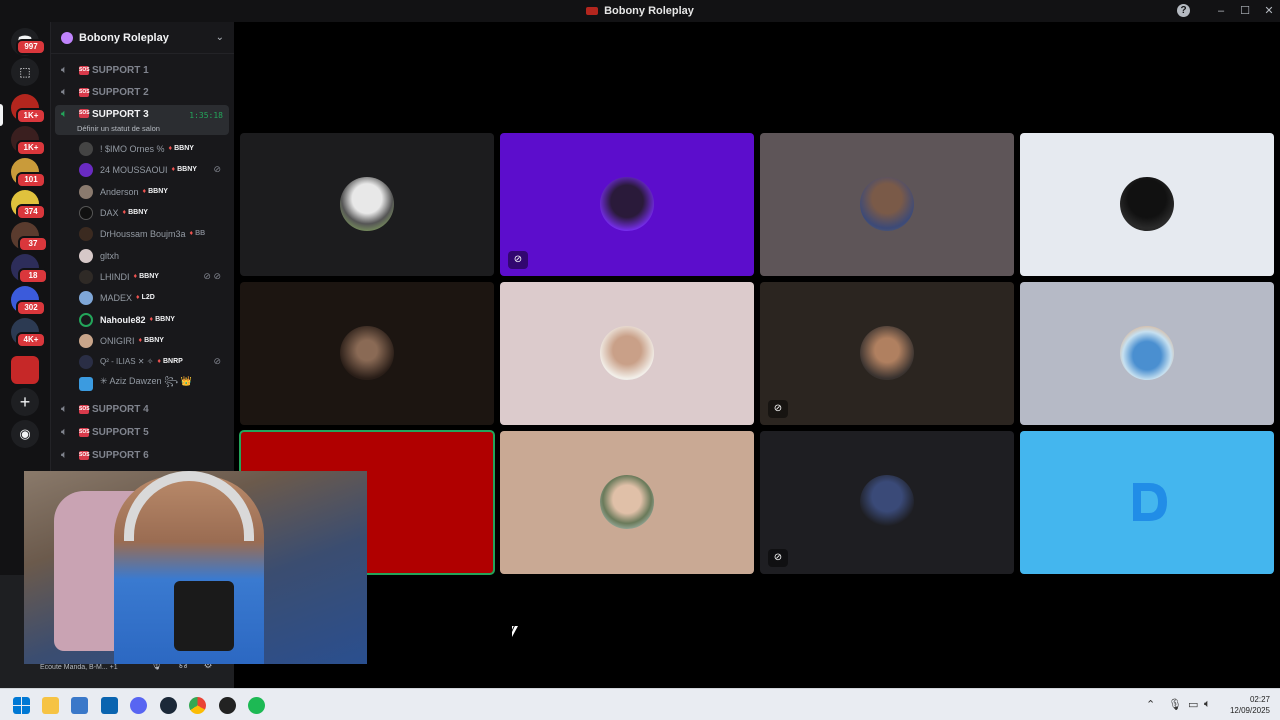 The height and width of the screenshot is (720, 1280). Describe the element at coordinates (138, 705) in the screenshot. I see `discord-icon` at that location.